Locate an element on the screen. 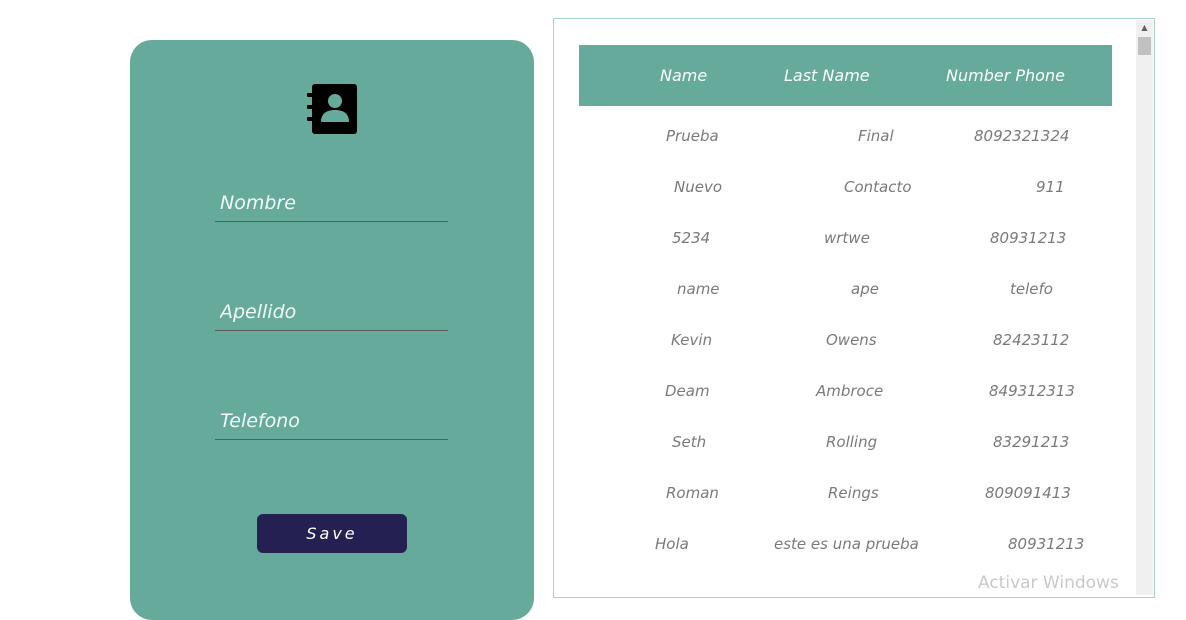 The height and width of the screenshot is (620, 1186). row-1-phone: 8092321324 is located at coordinates (1022, 136).